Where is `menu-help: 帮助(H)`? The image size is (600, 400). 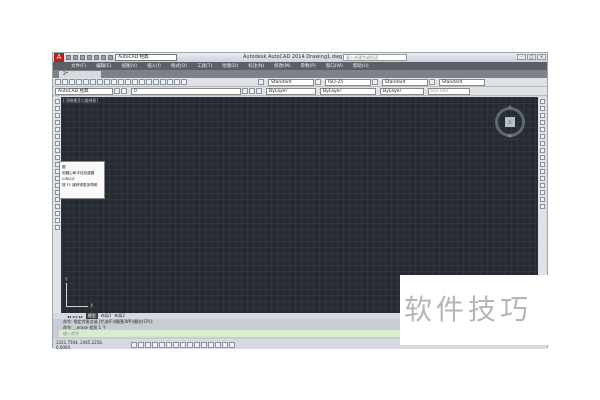 menu-help: 帮助(H) is located at coordinates (361, 66).